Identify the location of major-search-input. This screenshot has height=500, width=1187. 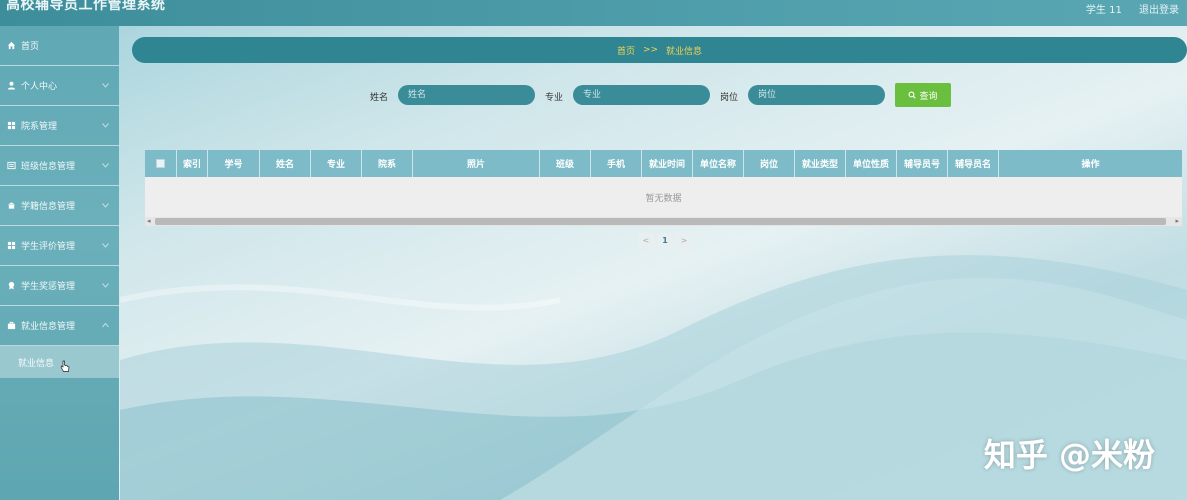
(641, 95).